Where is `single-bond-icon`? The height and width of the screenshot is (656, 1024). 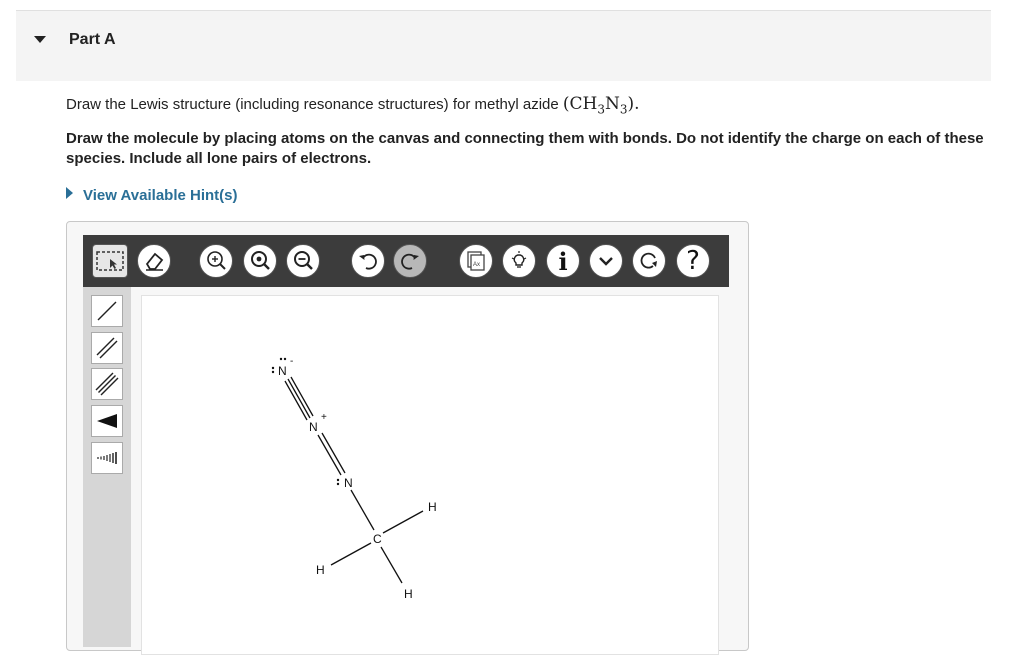 single-bond-icon is located at coordinates (107, 311).